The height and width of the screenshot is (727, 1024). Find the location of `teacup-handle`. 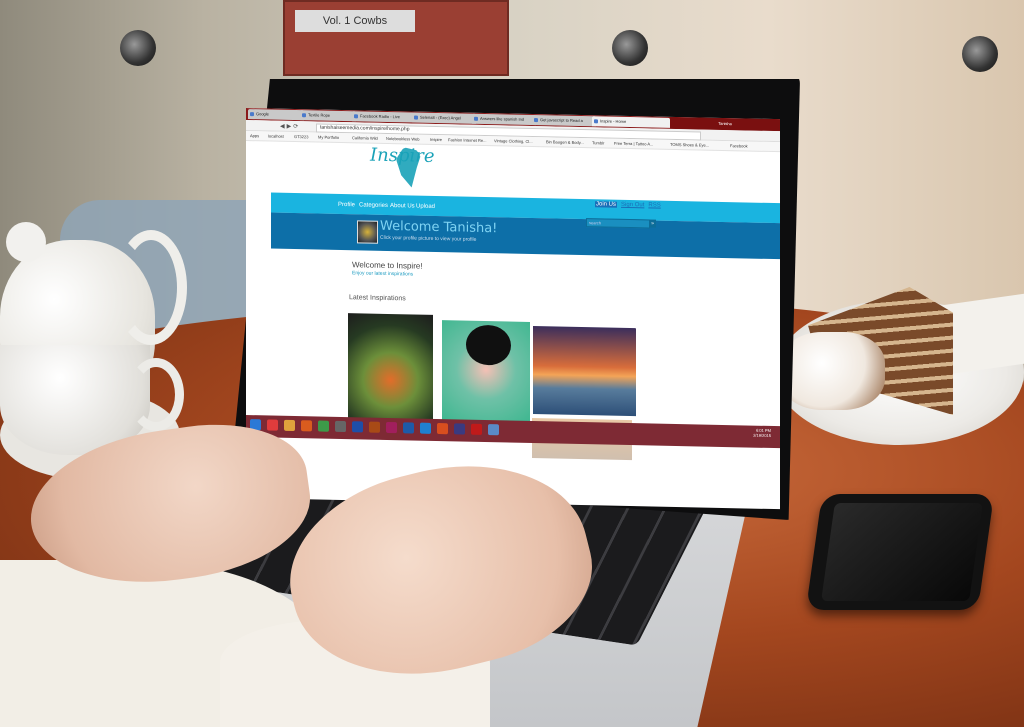

teacup-handle is located at coordinates (156, 394).